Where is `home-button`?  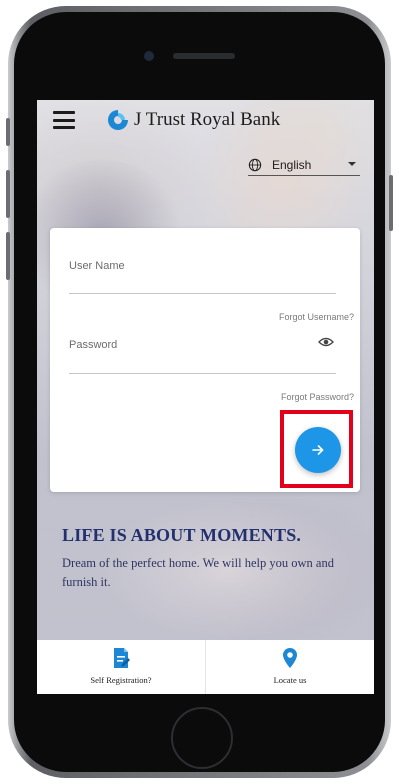 home-button is located at coordinates (202, 738).